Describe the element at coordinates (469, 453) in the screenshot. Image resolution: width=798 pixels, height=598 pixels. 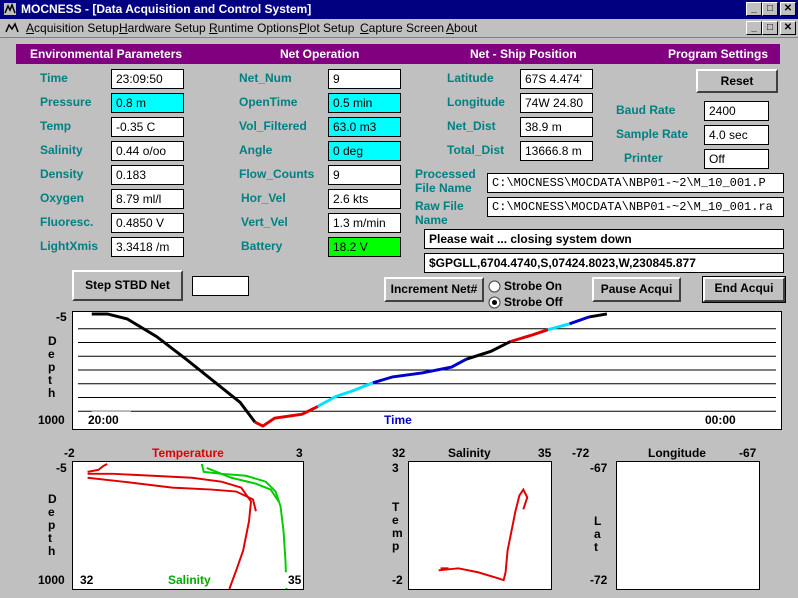
I see `sal-plot-title: Salinity` at that location.